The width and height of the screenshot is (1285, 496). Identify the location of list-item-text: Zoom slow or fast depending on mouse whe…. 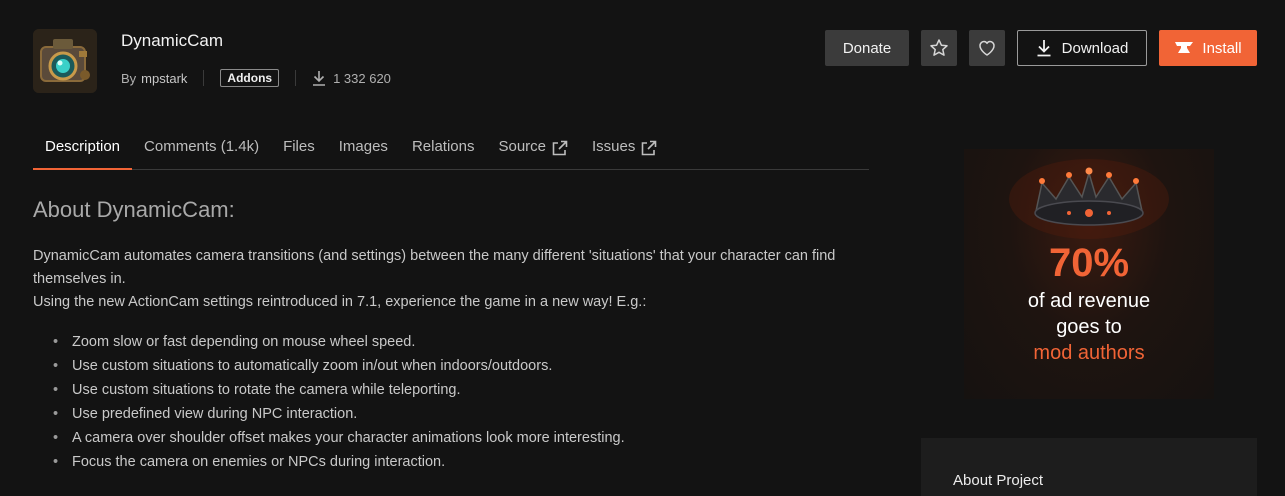
(244, 342).